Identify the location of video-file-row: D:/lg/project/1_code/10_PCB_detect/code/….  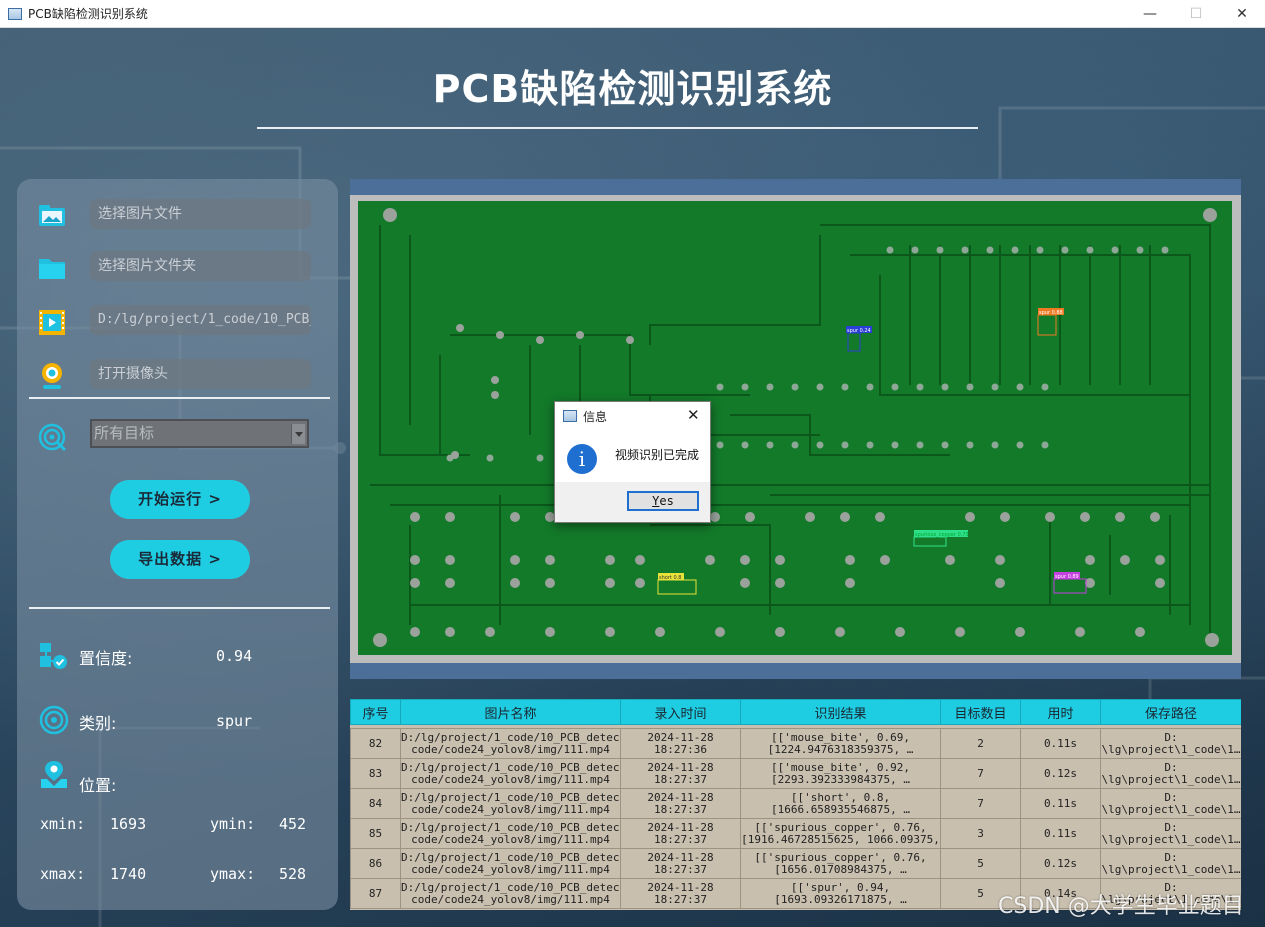
(177, 322).